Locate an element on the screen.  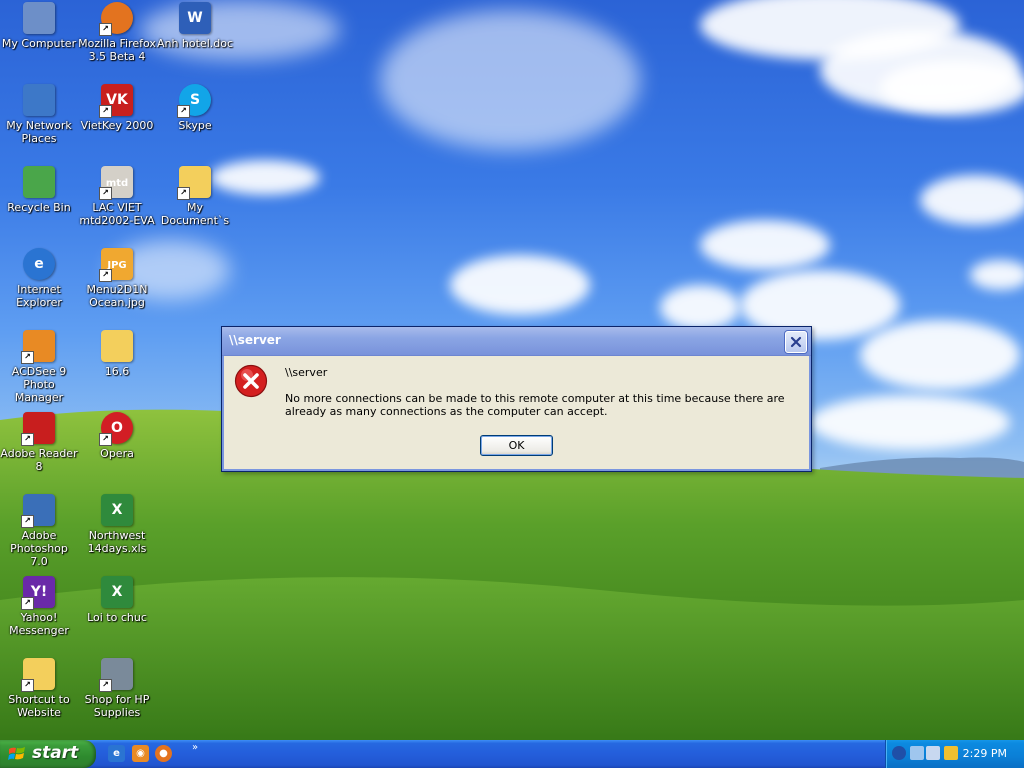
internet-explorer-quicklaunch-icon: e is located at coordinates (116, 753).